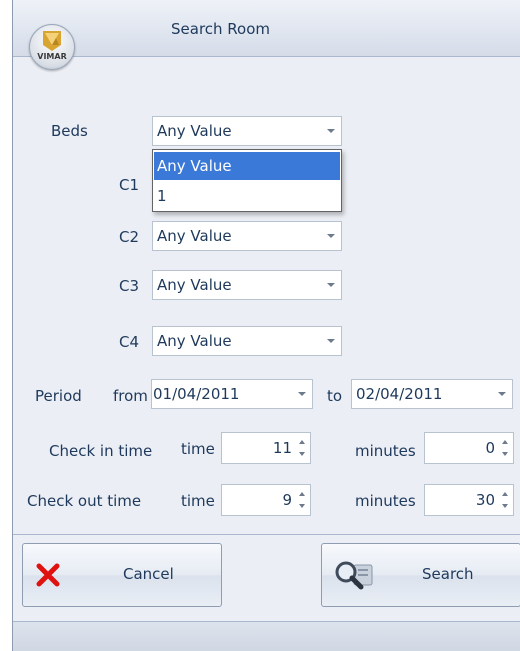 The image size is (520, 651). I want to click on checkin-minutes-stepper: 0, so click(469, 448).